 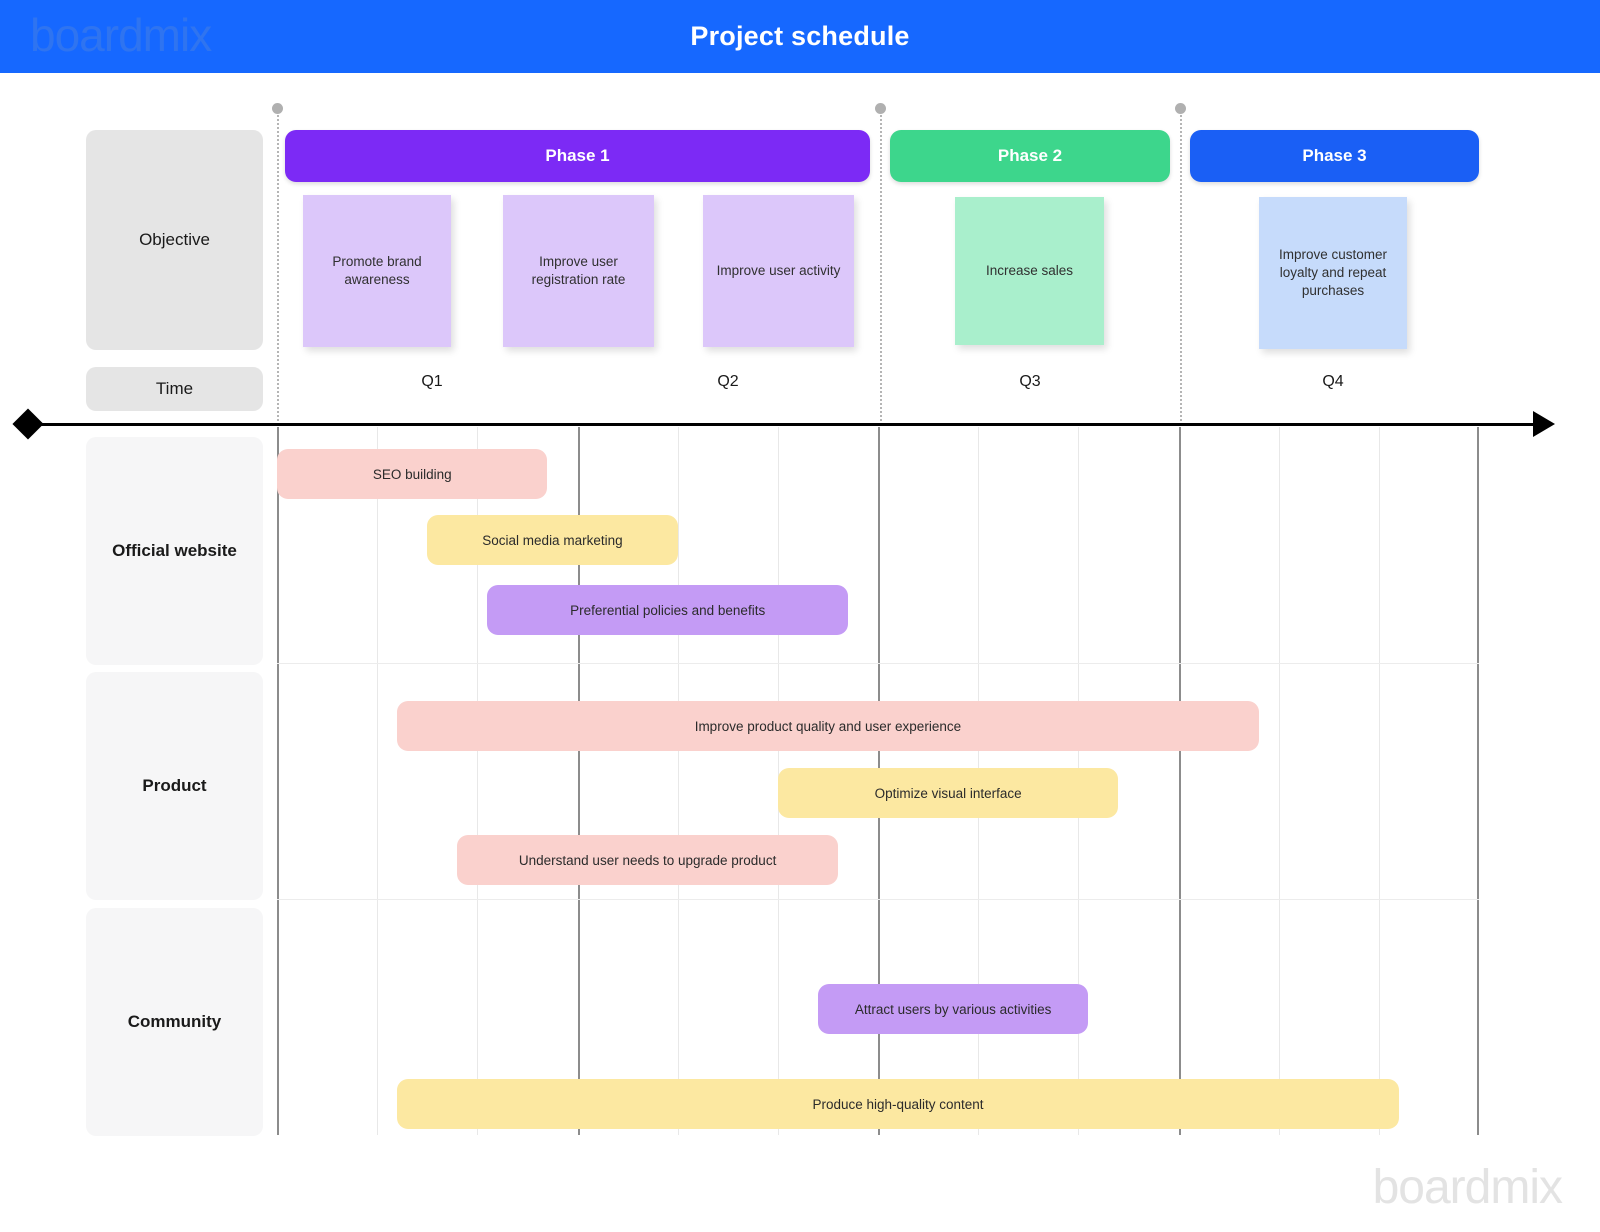 I want to click on sidebar-item-label: Objective, so click(x=174, y=239).